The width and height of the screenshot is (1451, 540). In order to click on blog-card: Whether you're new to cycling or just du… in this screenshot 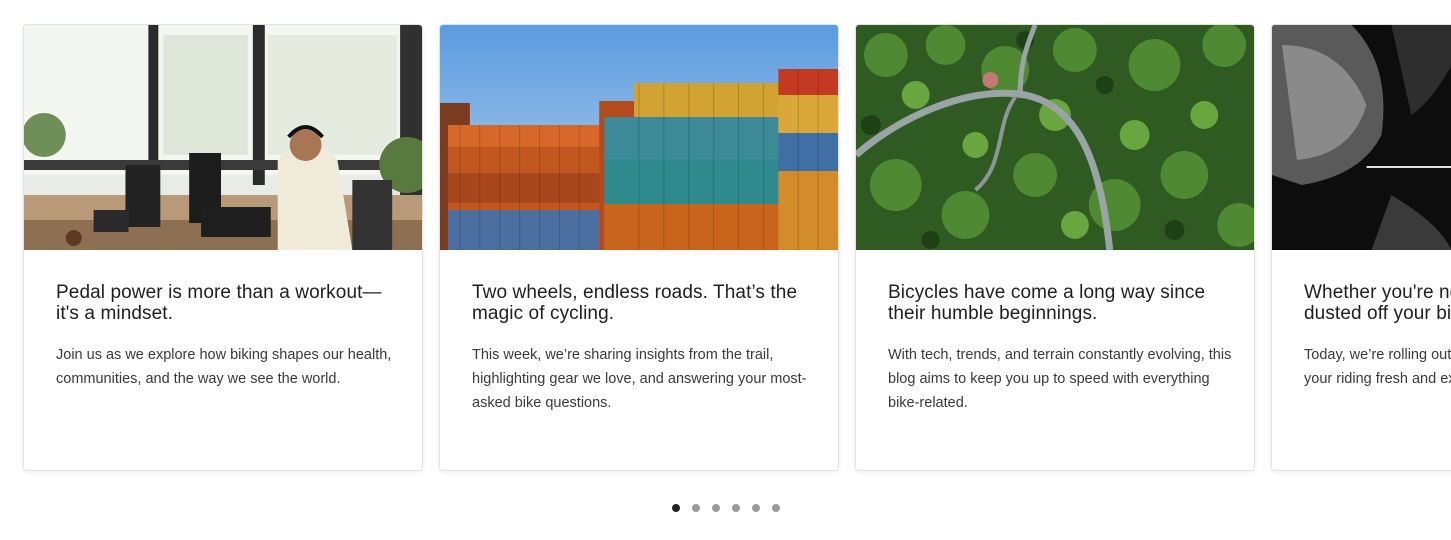, I will do `click(1361, 247)`.